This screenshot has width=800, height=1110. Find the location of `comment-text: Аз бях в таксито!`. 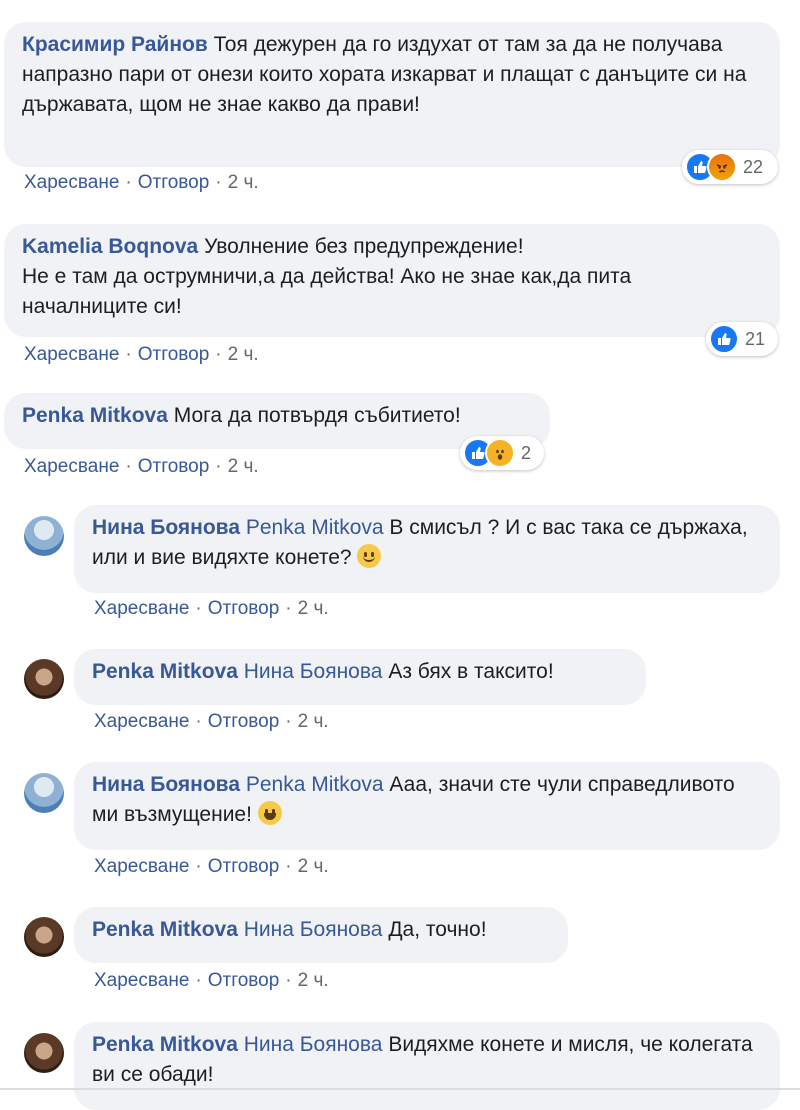

comment-text: Аз бях в таксито! is located at coordinates (471, 671).